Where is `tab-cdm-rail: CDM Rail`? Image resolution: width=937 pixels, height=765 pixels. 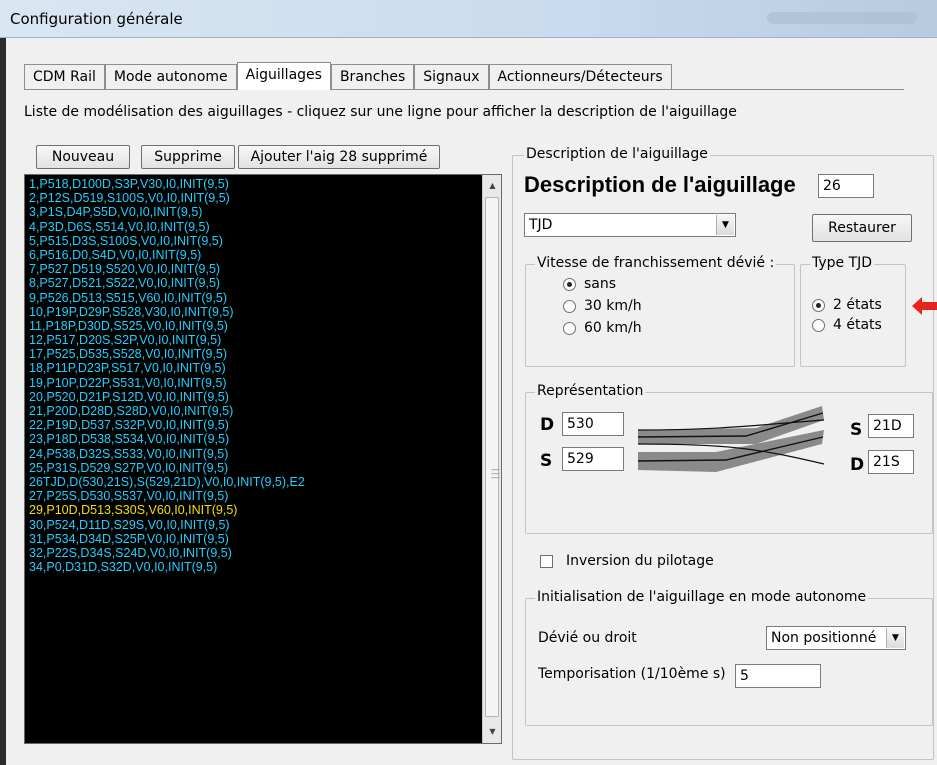 tab-cdm-rail: CDM Rail is located at coordinates (64, 77).